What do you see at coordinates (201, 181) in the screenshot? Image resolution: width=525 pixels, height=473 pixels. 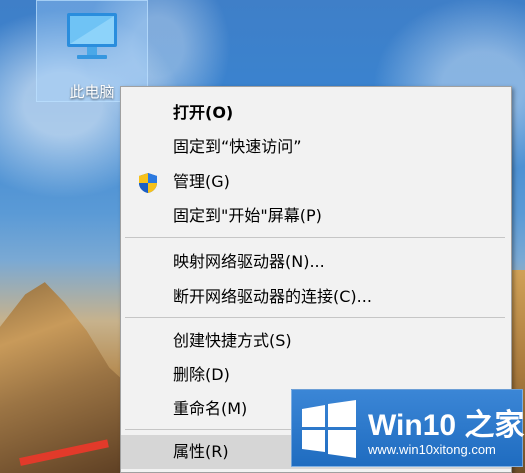 I see `menu-item-label: 管理(G)` at bounding box center [201, 181].